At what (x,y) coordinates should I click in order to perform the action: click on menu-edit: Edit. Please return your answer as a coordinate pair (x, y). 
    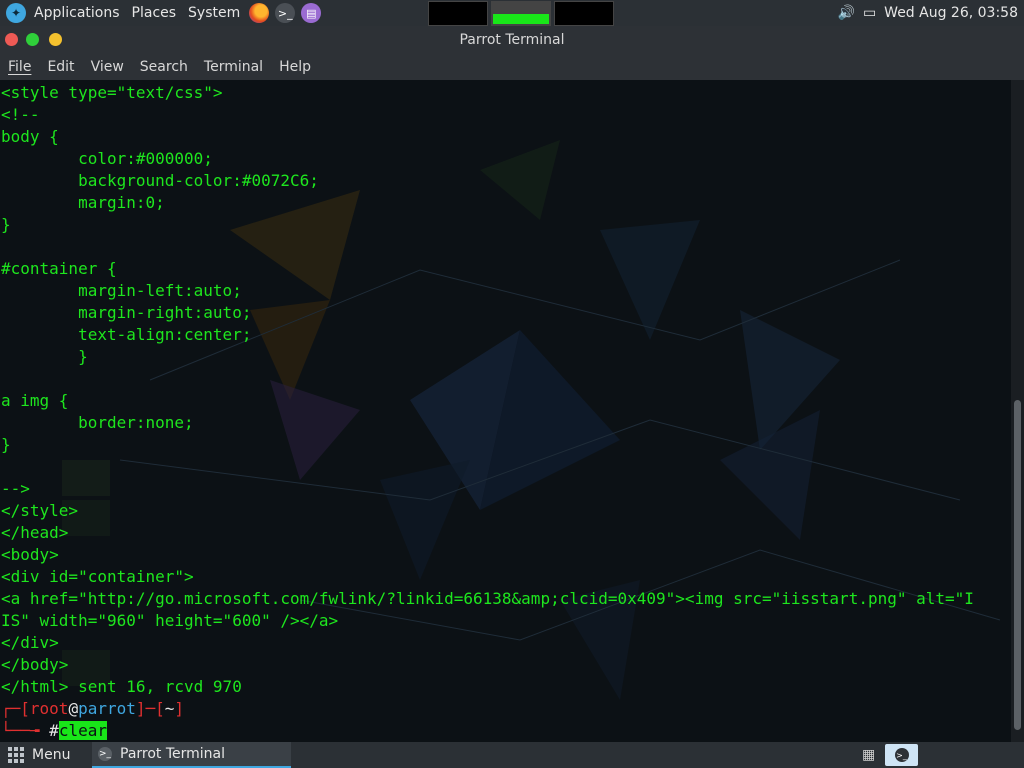
    Looking at the image, I should click on (60, 67).